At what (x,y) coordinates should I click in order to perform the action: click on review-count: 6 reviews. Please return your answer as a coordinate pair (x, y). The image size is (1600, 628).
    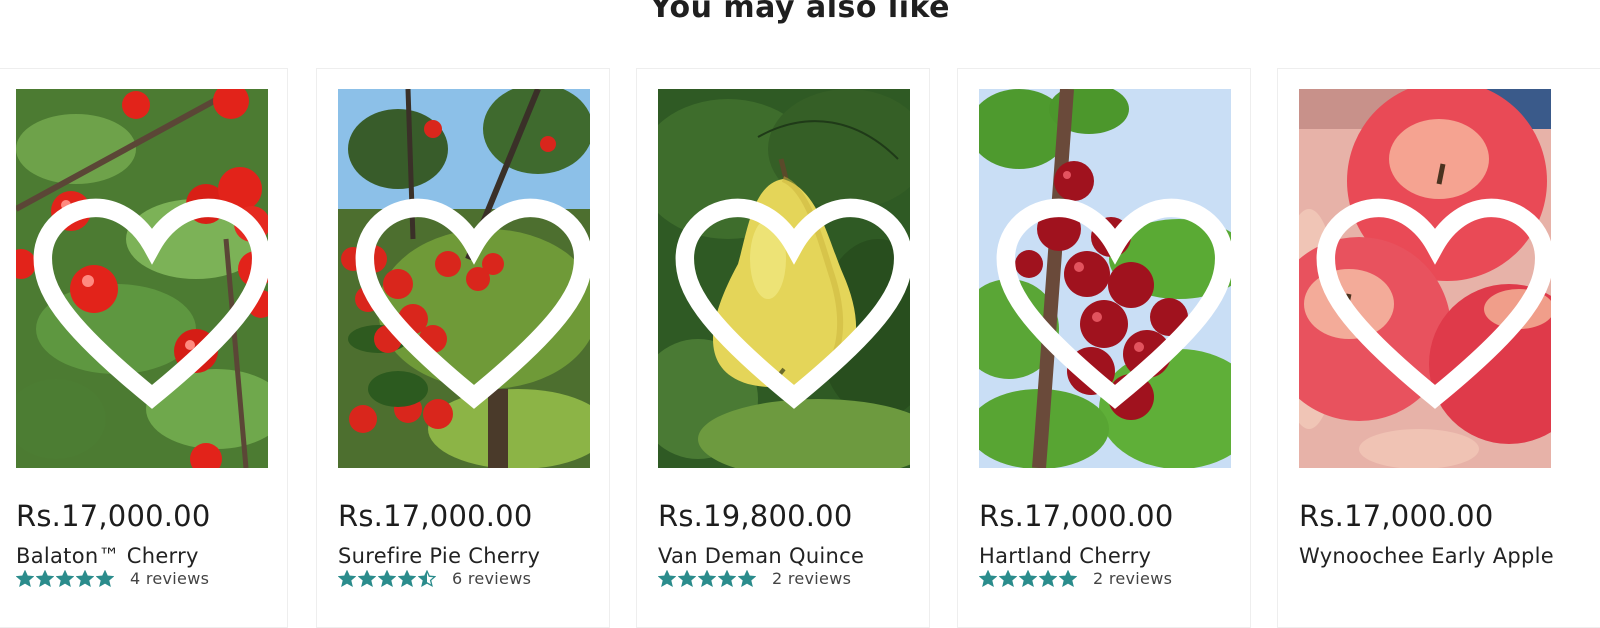
    Looking at the image, I should click on (492, 578).